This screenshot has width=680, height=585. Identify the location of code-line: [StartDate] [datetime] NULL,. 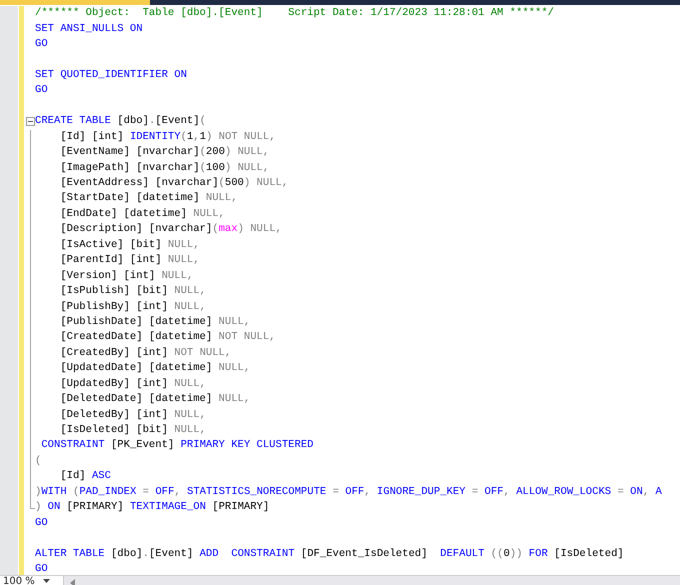
(148, 198).